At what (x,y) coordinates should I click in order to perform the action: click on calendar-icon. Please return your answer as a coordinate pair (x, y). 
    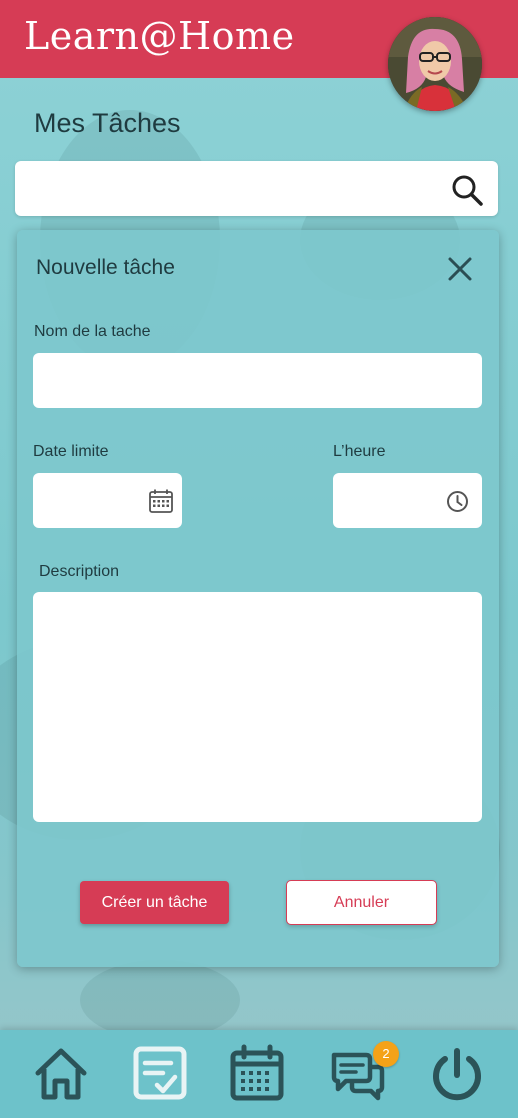
    Looking at the image, I should click on (161, 501).